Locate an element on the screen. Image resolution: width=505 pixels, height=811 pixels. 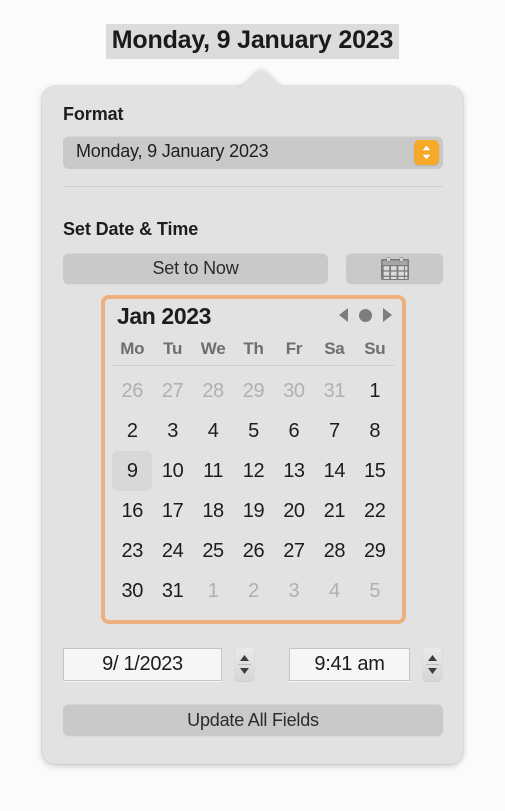
calendar-day-cell: 7 is located at coordinates (334, 431).